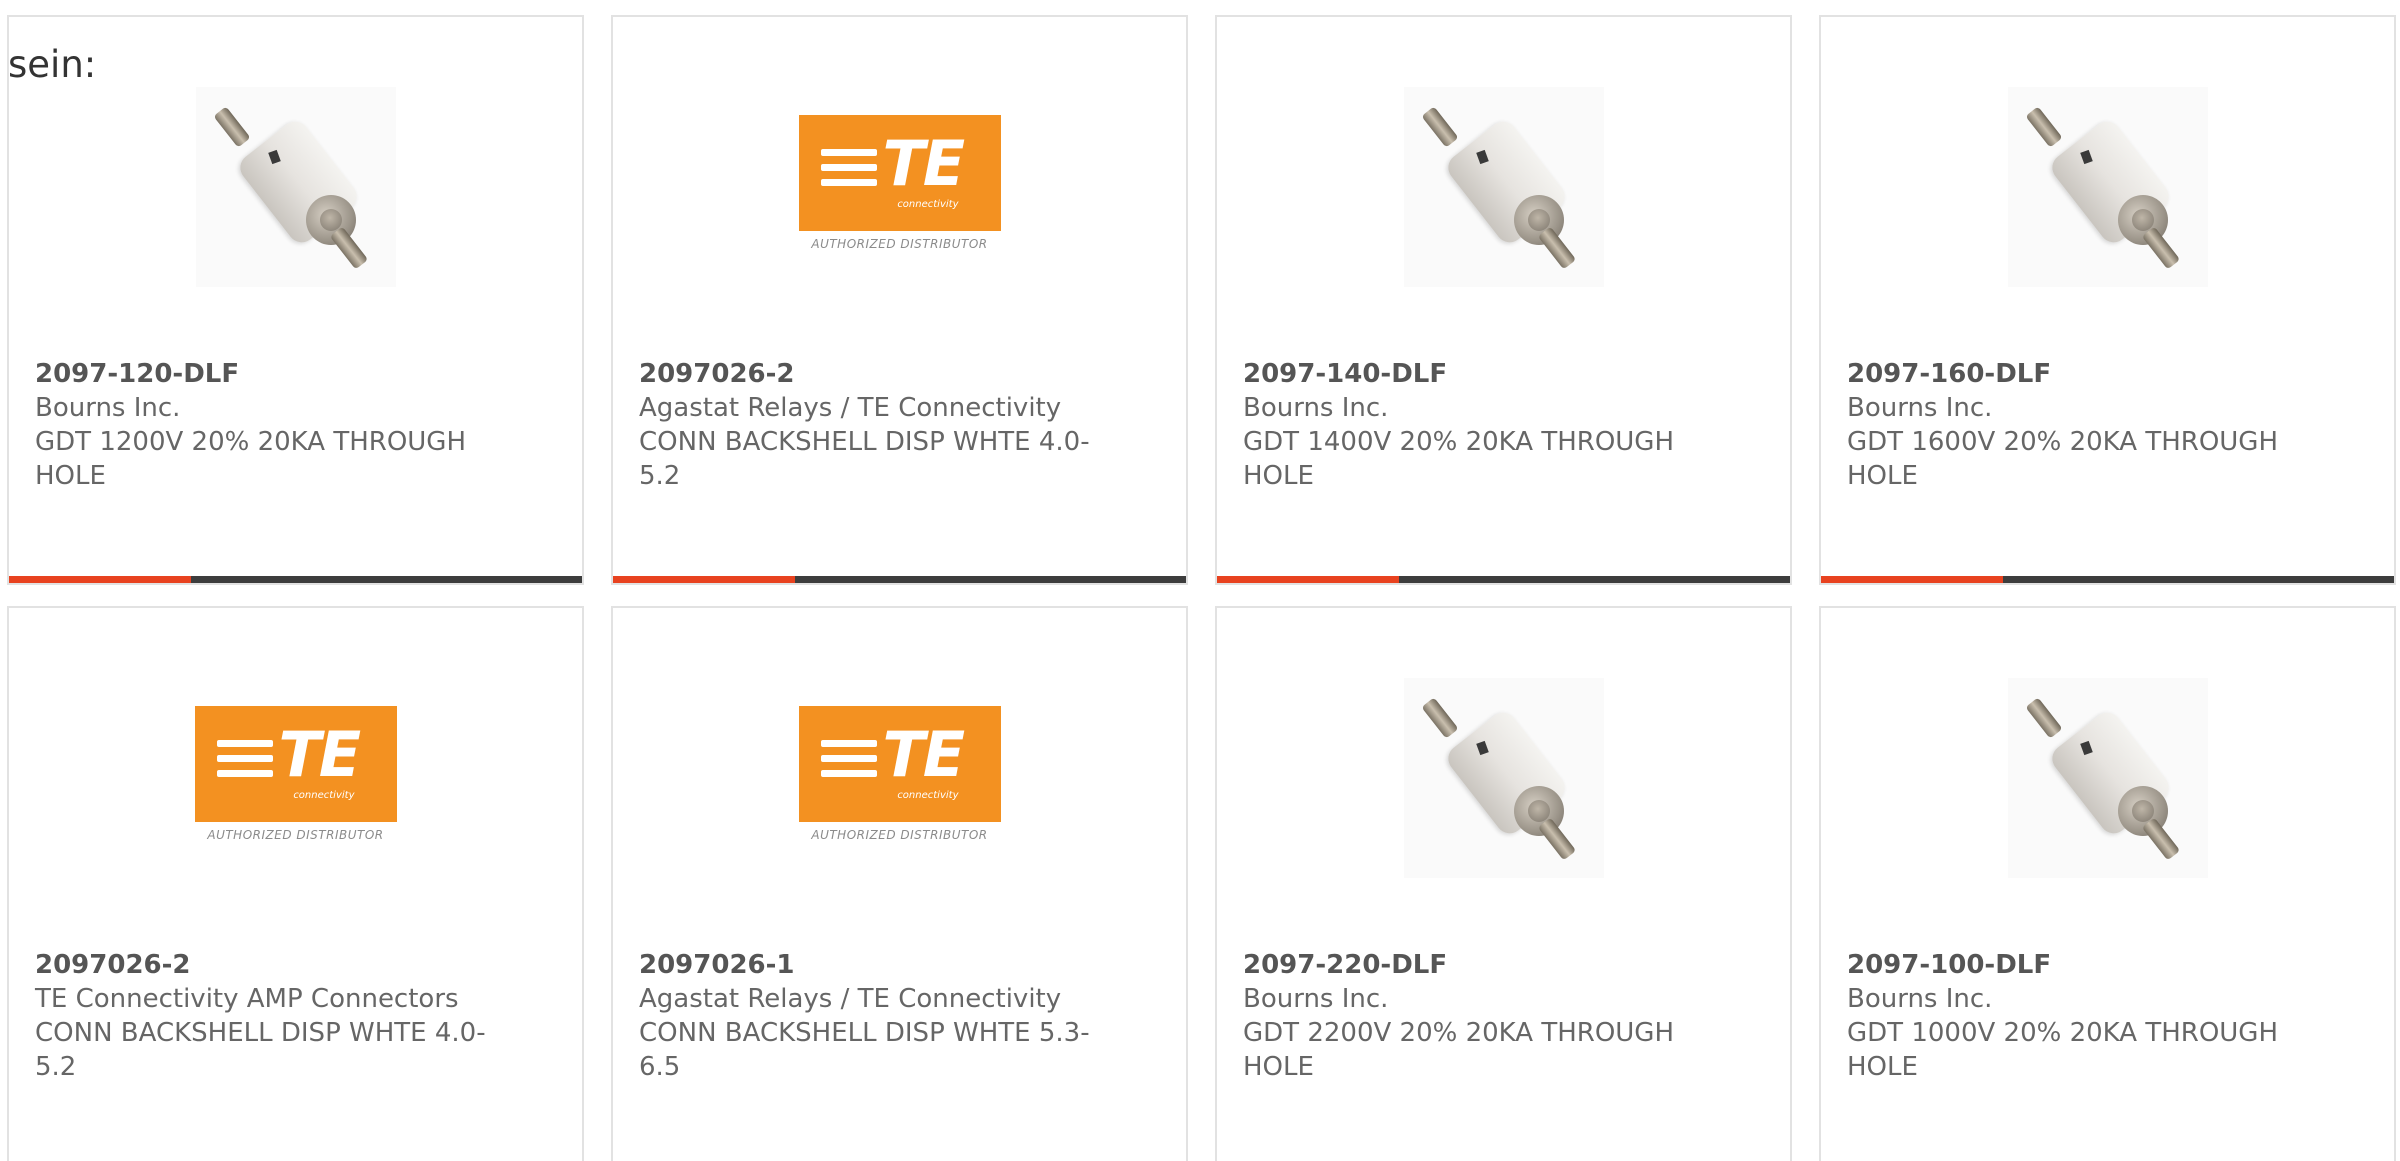  What do you see at coordinates (1503, 374) in the screenshot?
I see `part-number-link: 2097-140-DLF` at bounding box center [1503, 374].